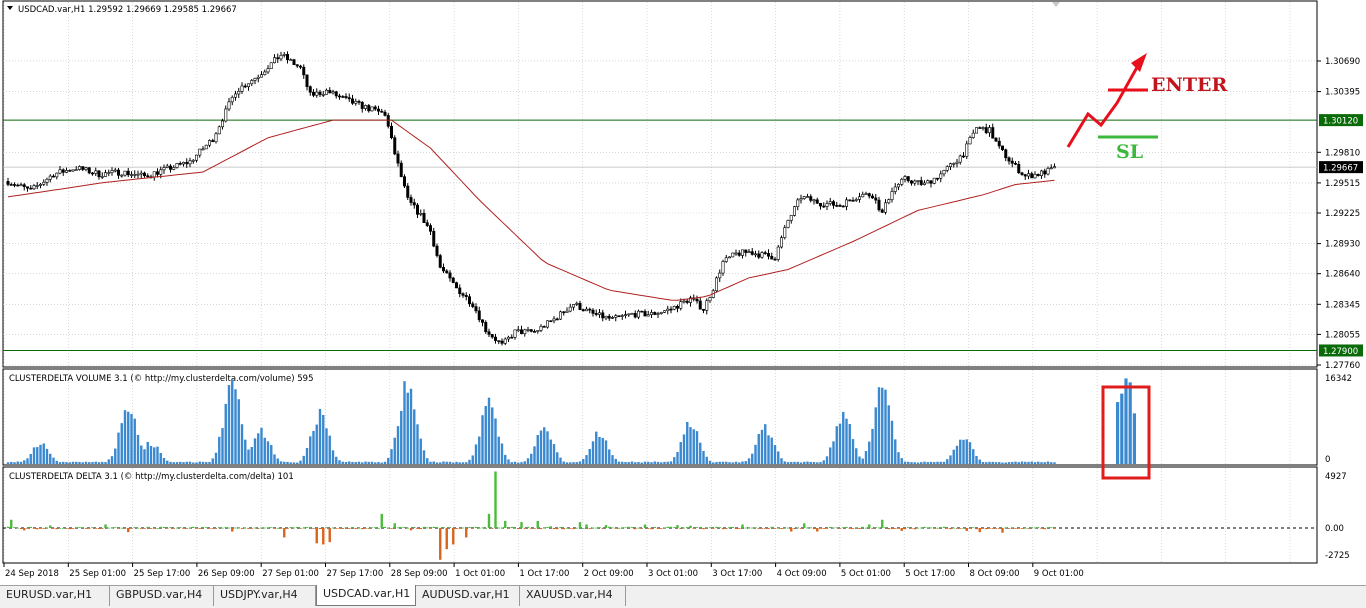 Image resolution: width=1366 pixels, height=608 pixels. I want to click on time-tick-label: 25 Sep 01:00, so click(97, 574).